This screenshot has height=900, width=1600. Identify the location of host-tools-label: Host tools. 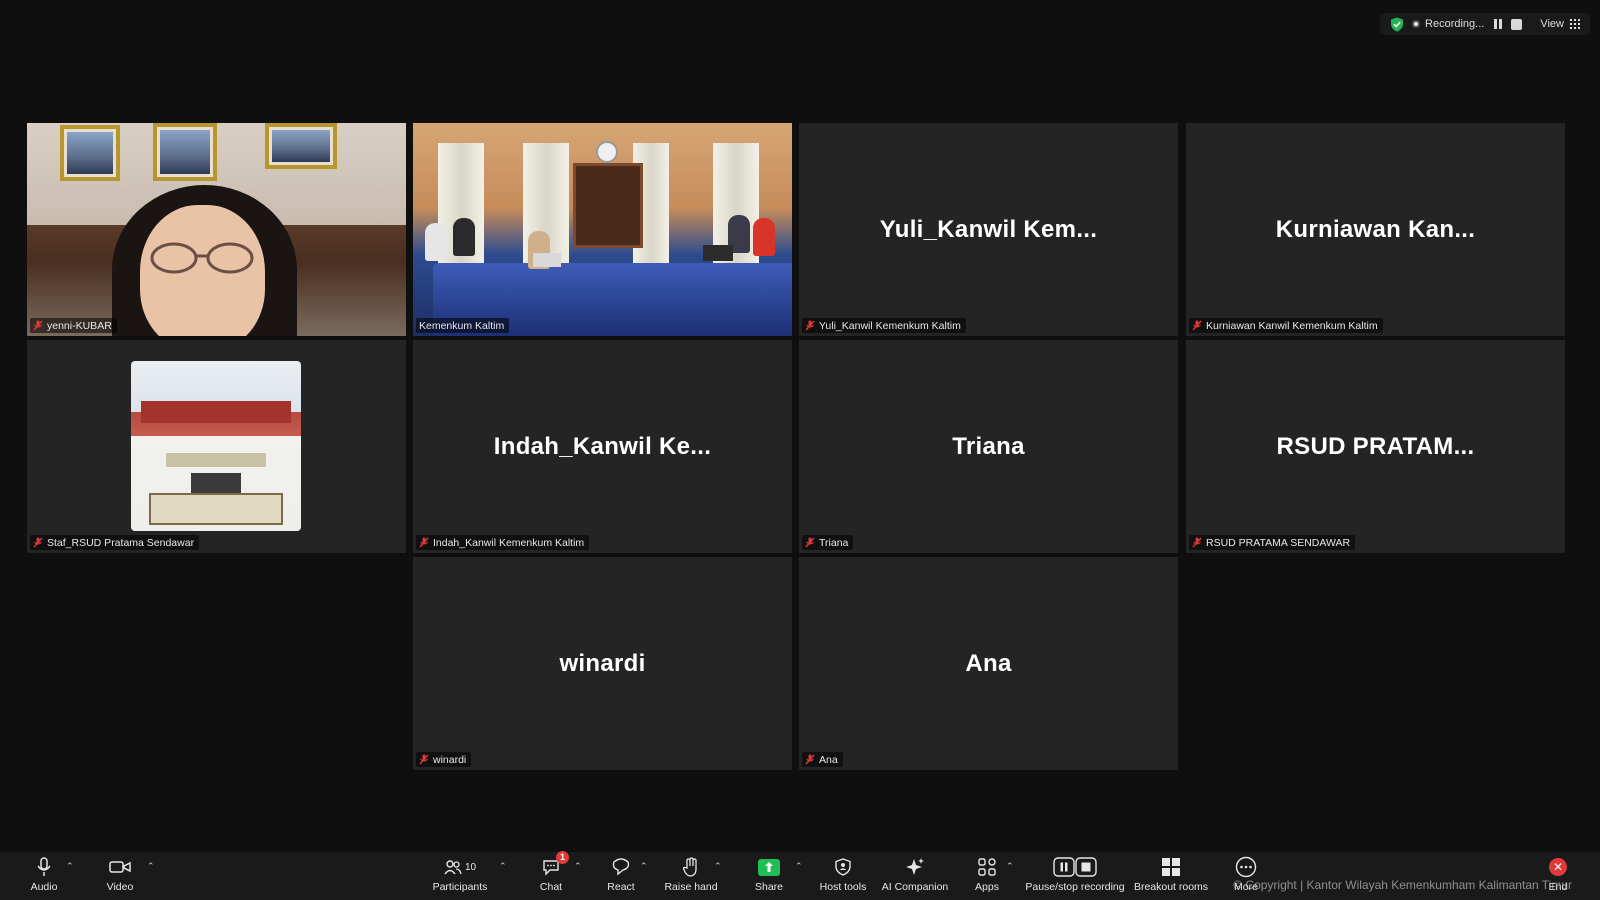
(843, 887).